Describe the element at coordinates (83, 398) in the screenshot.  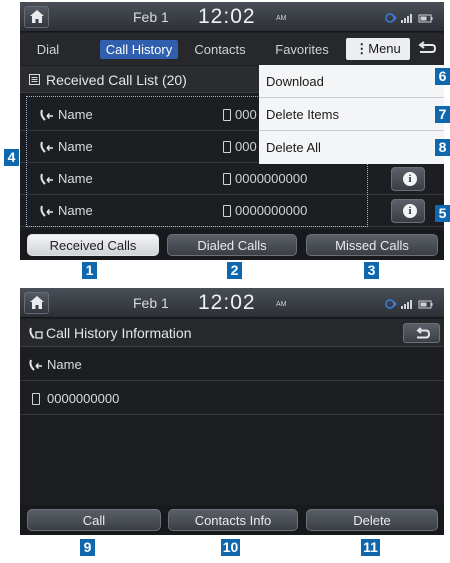
I see `phone-number: 0000000000` at that location.